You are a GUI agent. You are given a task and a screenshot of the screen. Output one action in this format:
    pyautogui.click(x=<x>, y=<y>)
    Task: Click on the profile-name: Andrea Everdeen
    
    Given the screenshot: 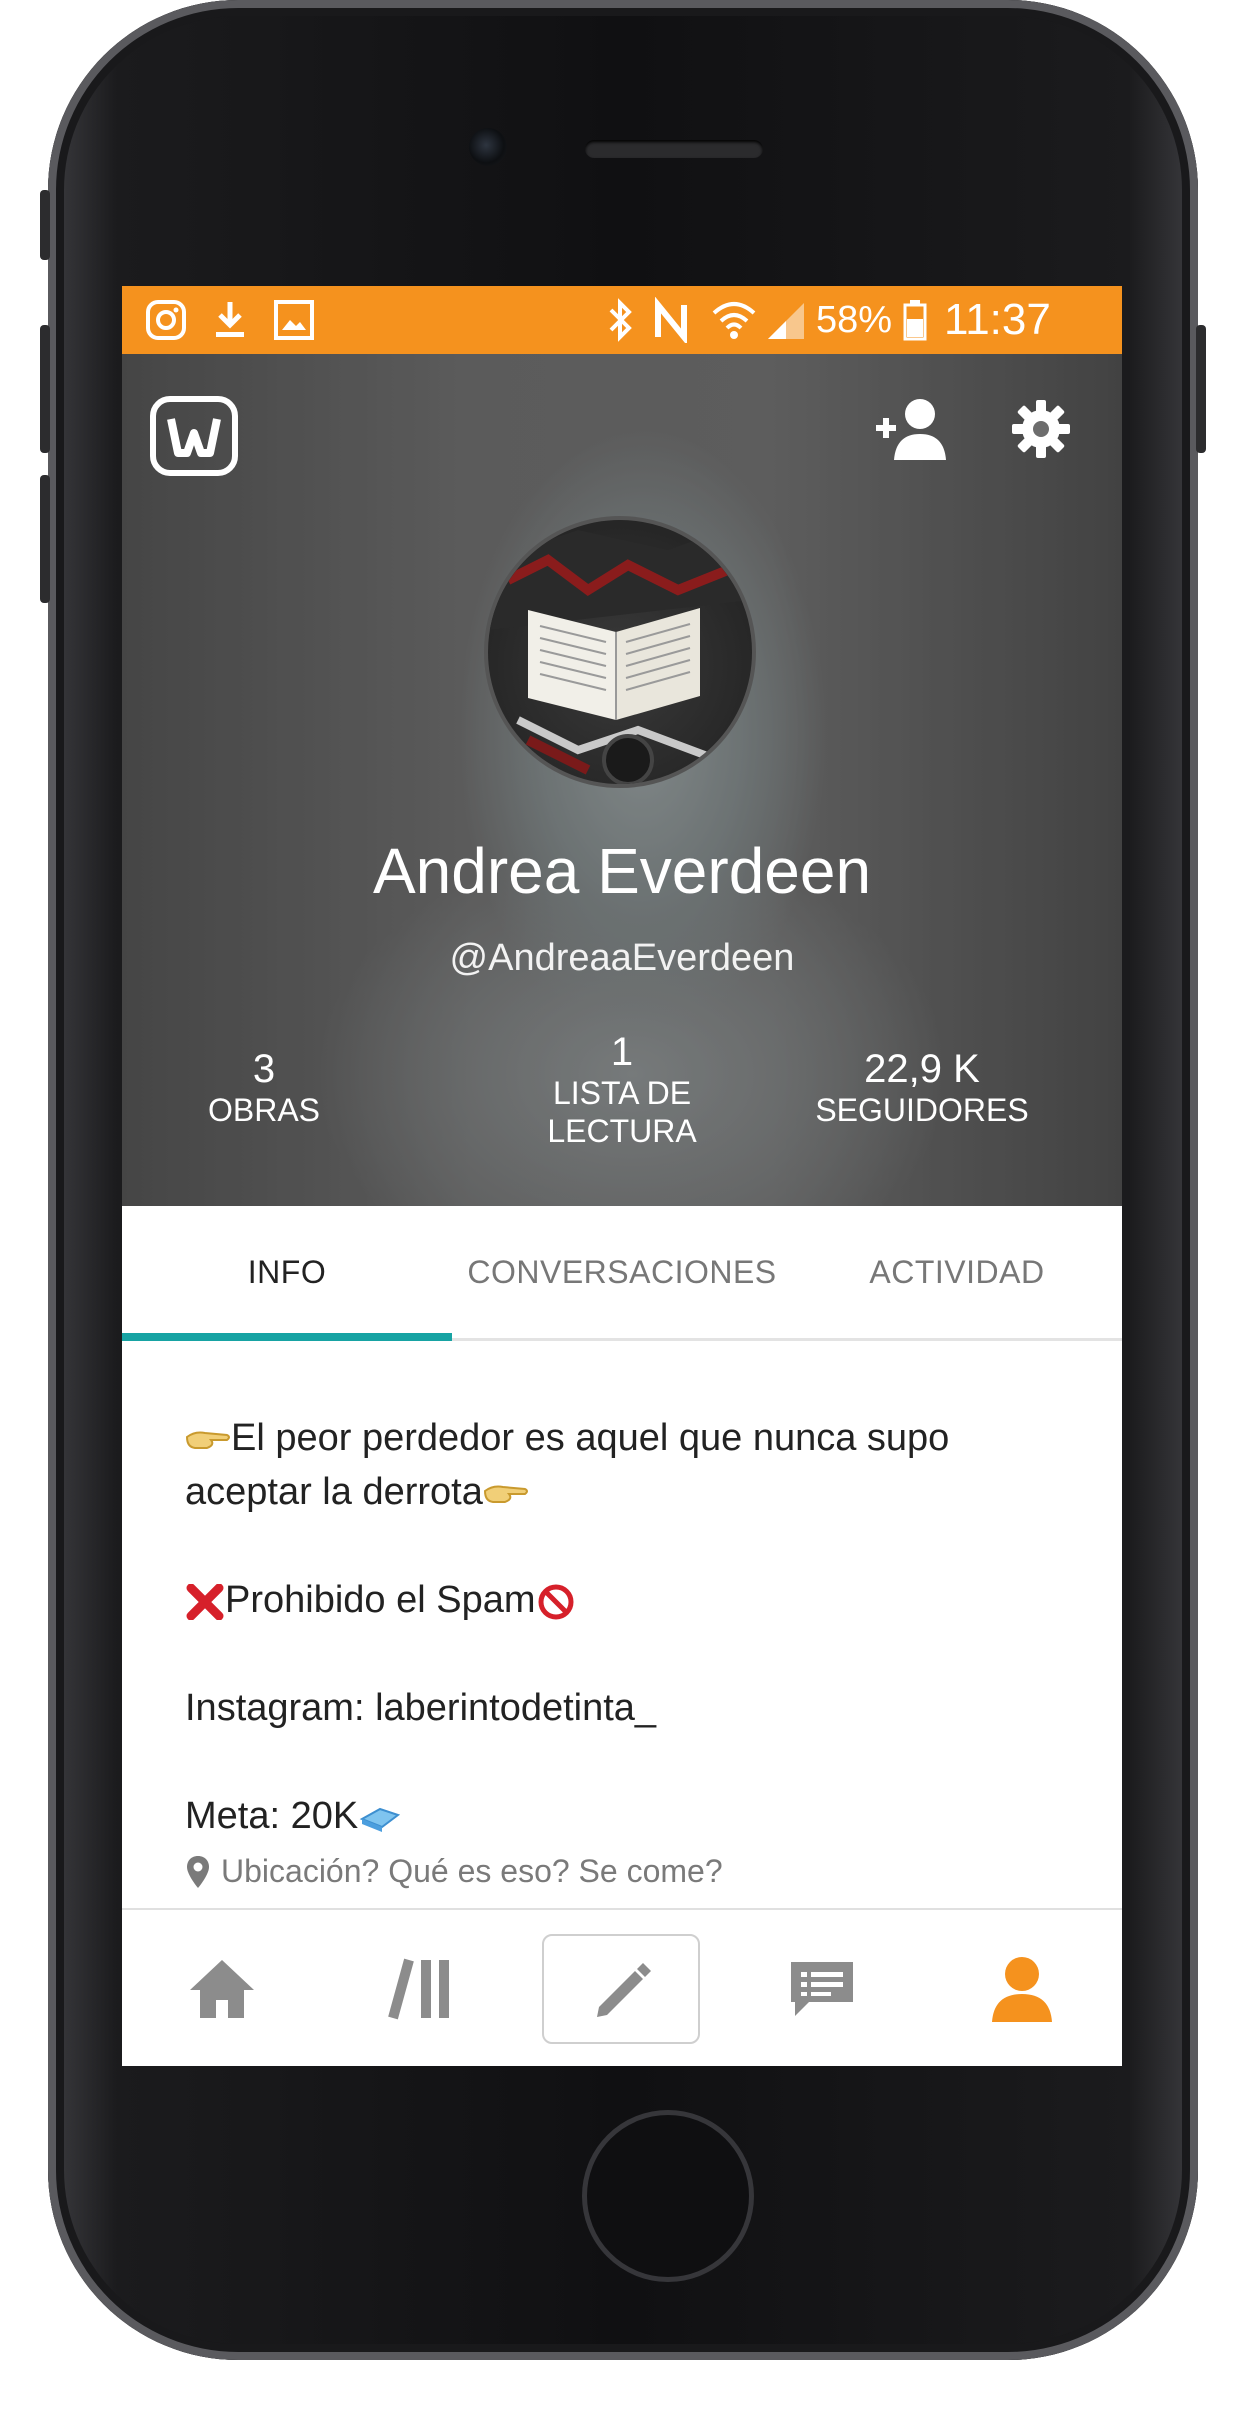 What is the action you would take?
    pyautogui.click(x=622, y=871)
    